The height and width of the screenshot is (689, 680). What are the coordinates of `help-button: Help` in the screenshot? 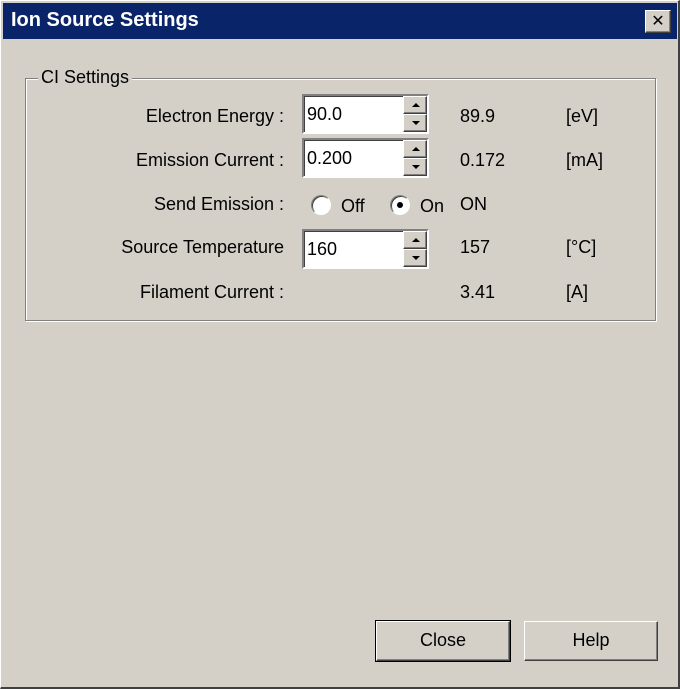 It's located at (591, 641).